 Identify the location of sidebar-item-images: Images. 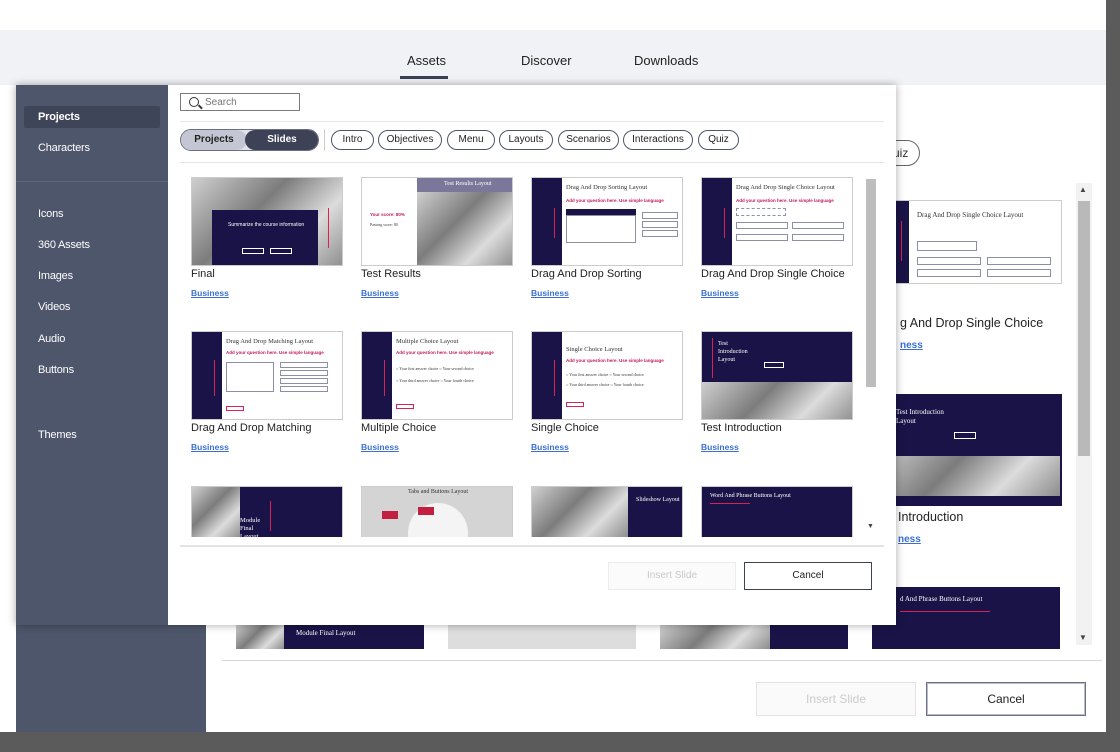
(55, 276).